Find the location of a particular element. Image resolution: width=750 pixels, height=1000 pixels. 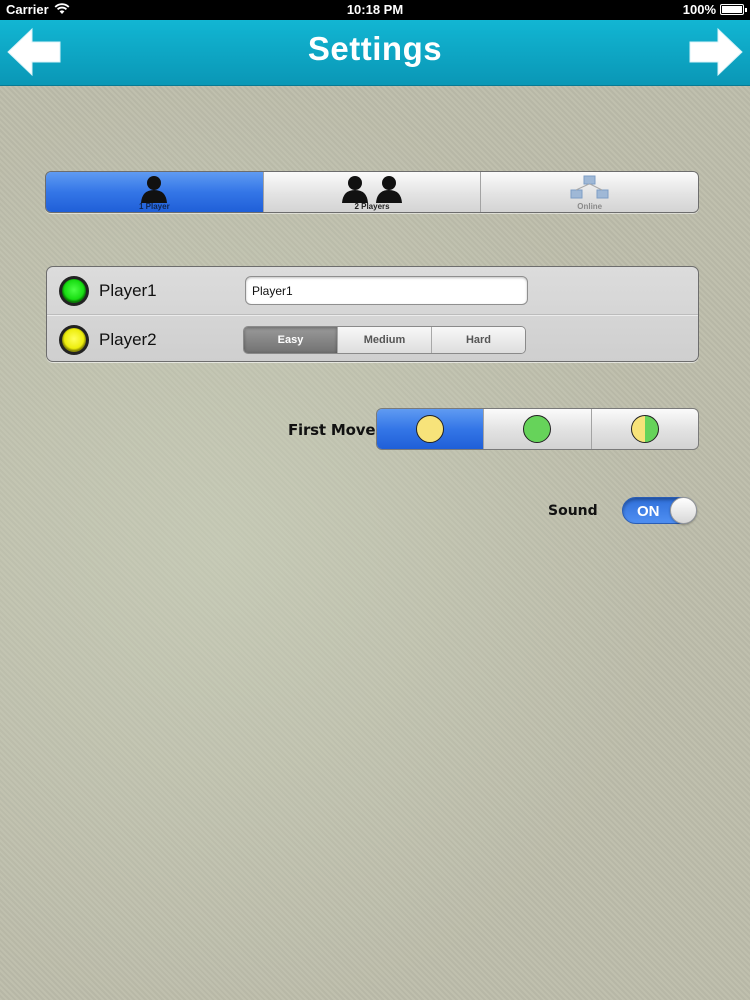

first-move-random-option is located at coordinates (644, 429).